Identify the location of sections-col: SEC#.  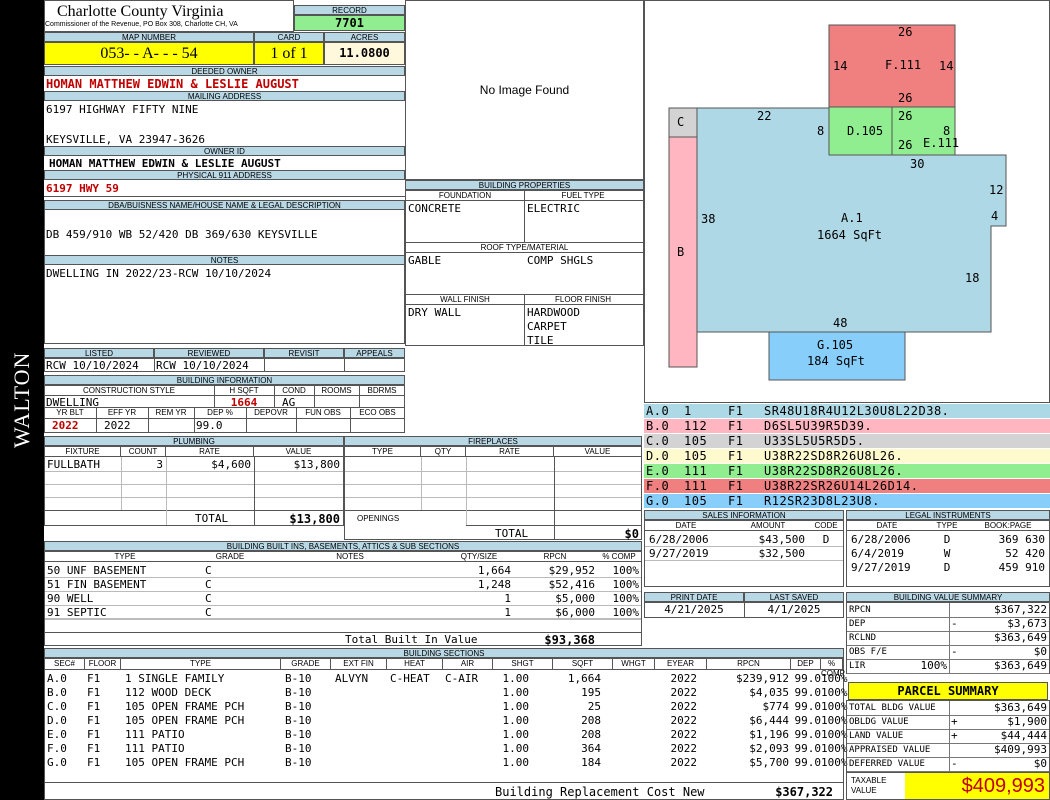
(65, 664).